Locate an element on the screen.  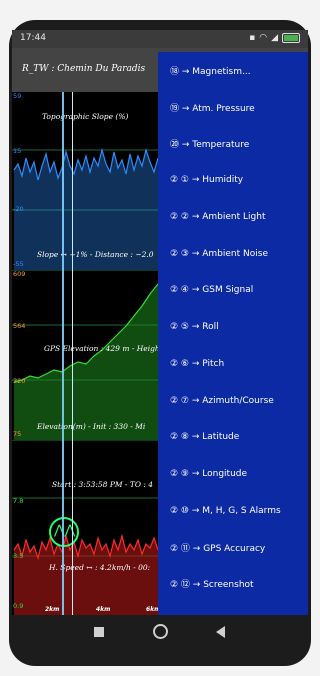
elevation-series-area is located at coordinates (88, 360).